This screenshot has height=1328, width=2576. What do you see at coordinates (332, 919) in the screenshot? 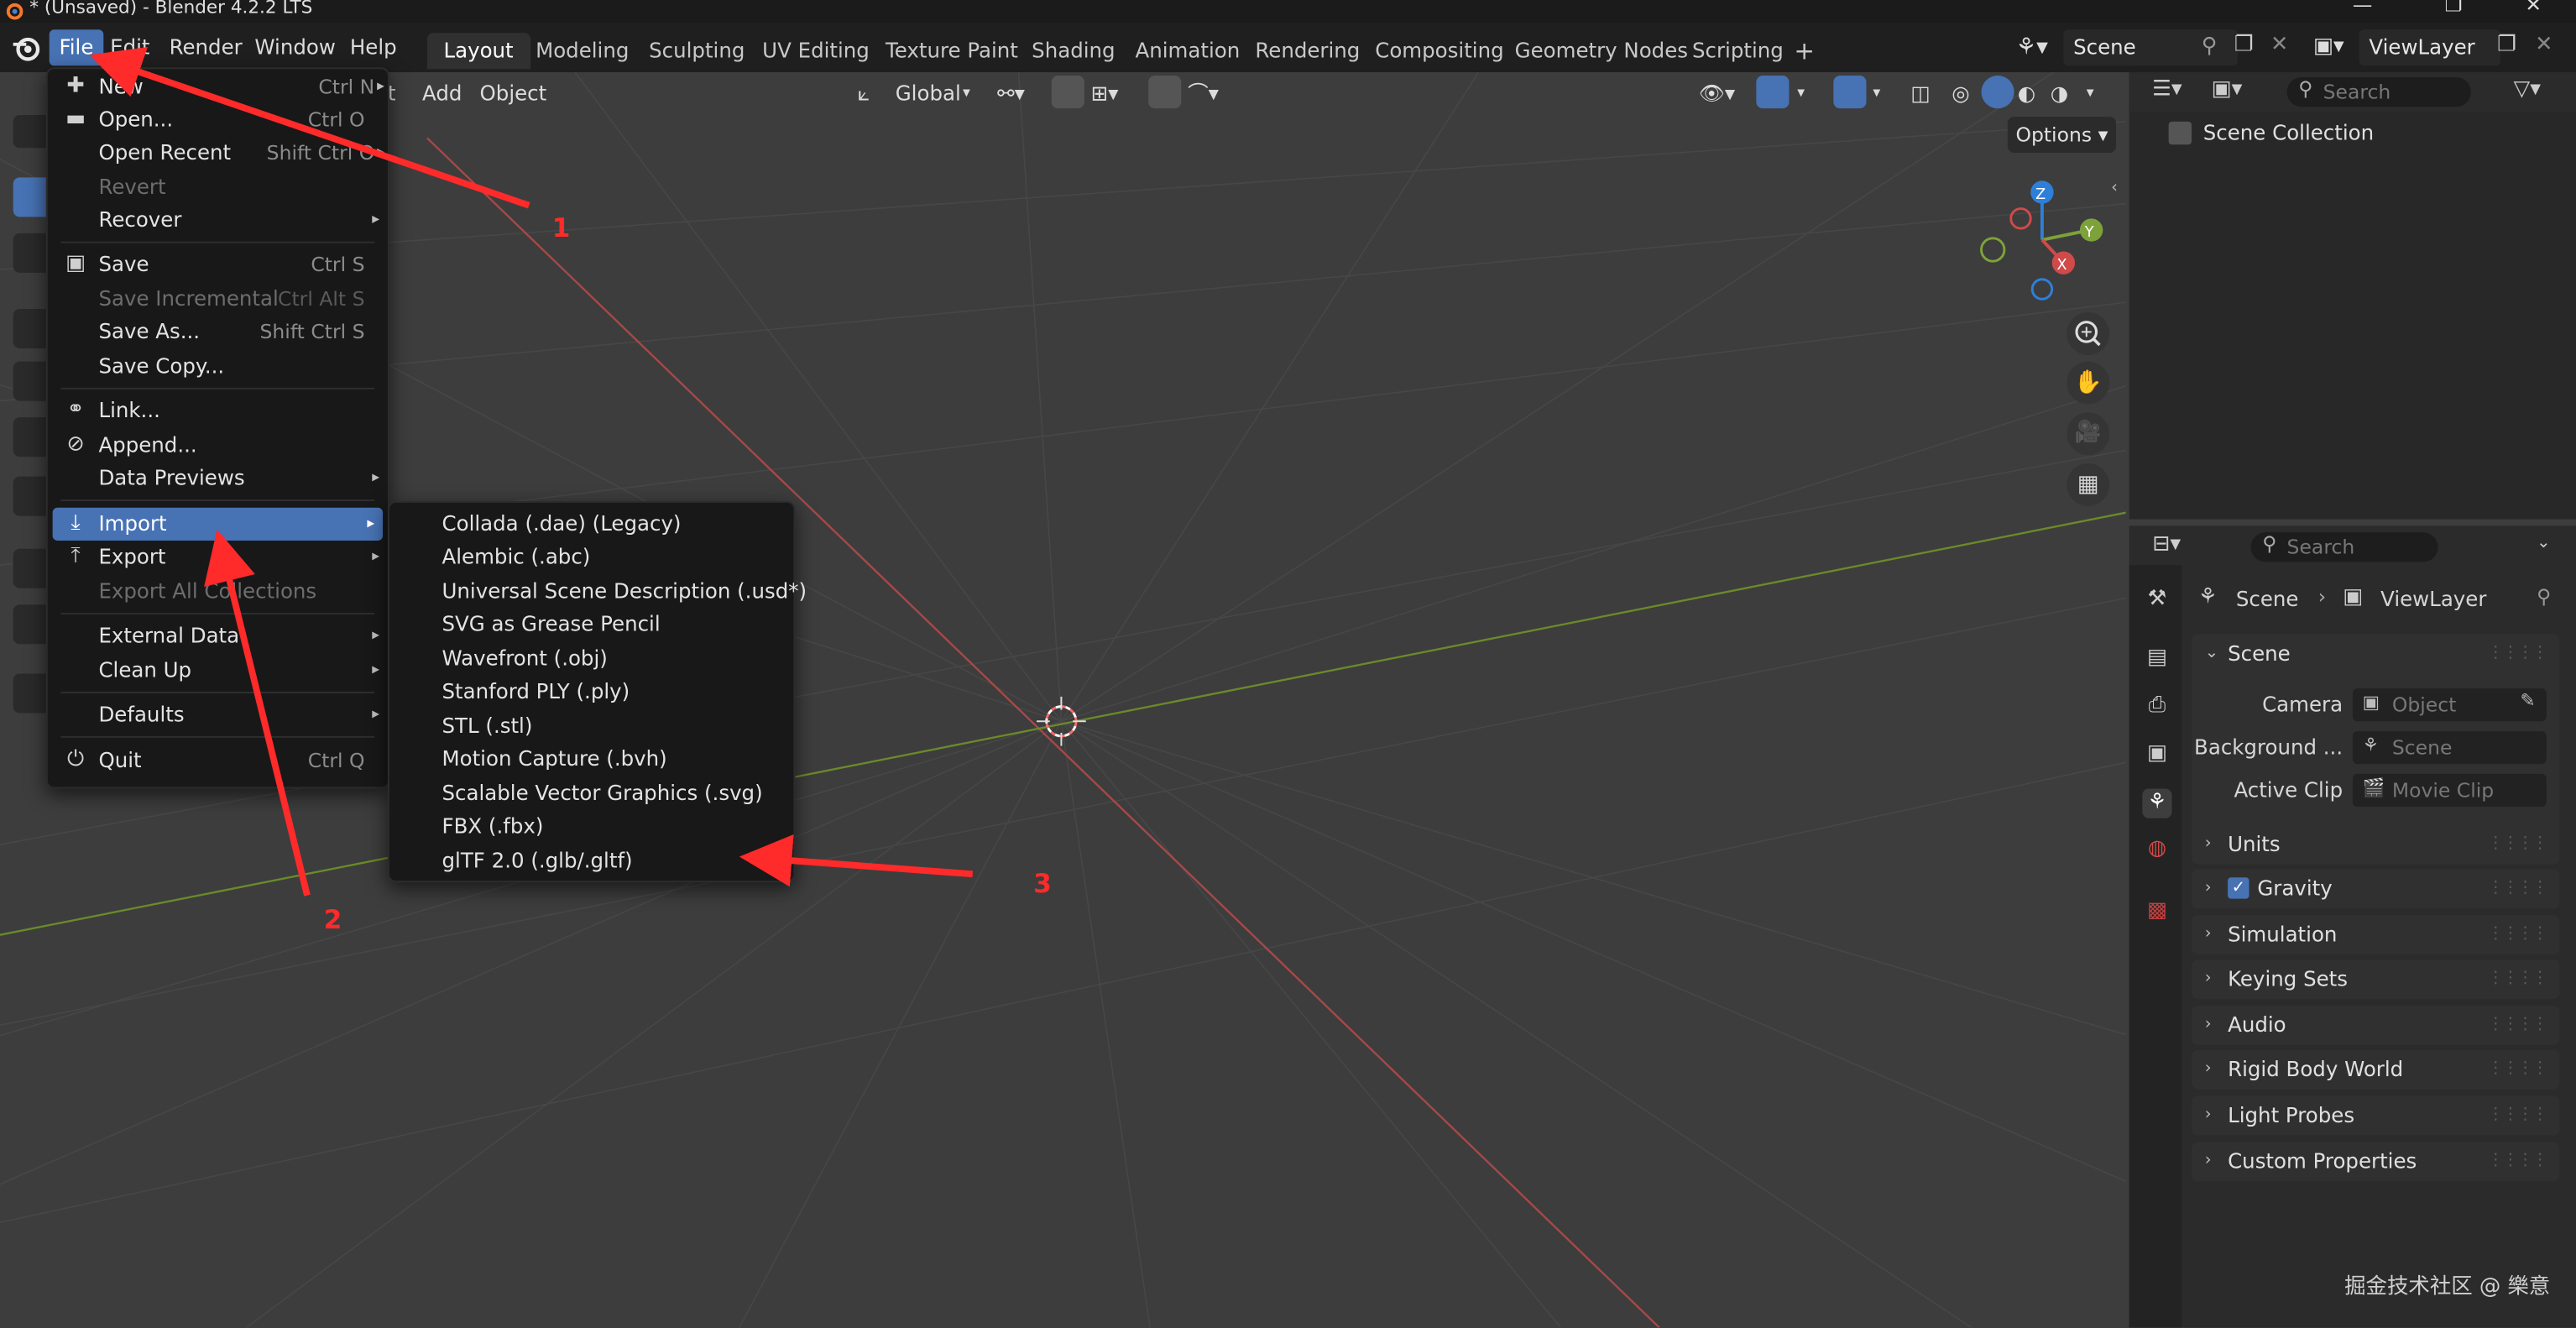
I see `annotation-label-2: 2` at bounding box center [332, 919].